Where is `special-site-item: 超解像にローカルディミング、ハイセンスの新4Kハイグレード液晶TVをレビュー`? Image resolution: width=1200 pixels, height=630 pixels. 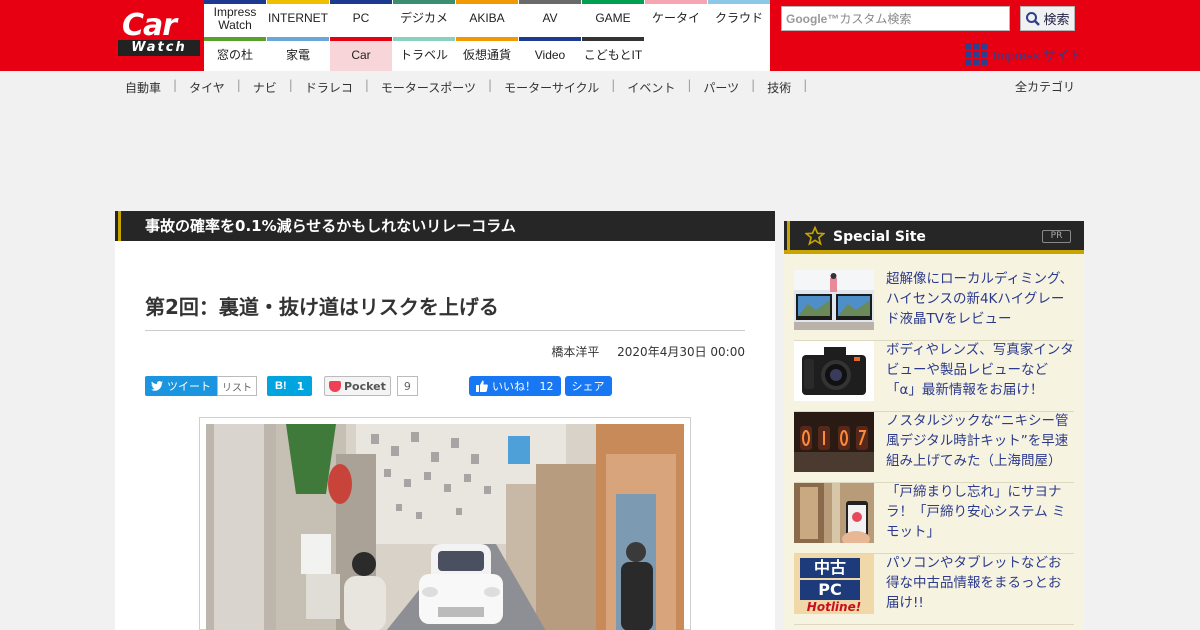
special-site-item: 超解像にローカルディミング、ハイセンスの新4Kハイグレード液晶TVをレビュー is located at coordinates (934, 305).